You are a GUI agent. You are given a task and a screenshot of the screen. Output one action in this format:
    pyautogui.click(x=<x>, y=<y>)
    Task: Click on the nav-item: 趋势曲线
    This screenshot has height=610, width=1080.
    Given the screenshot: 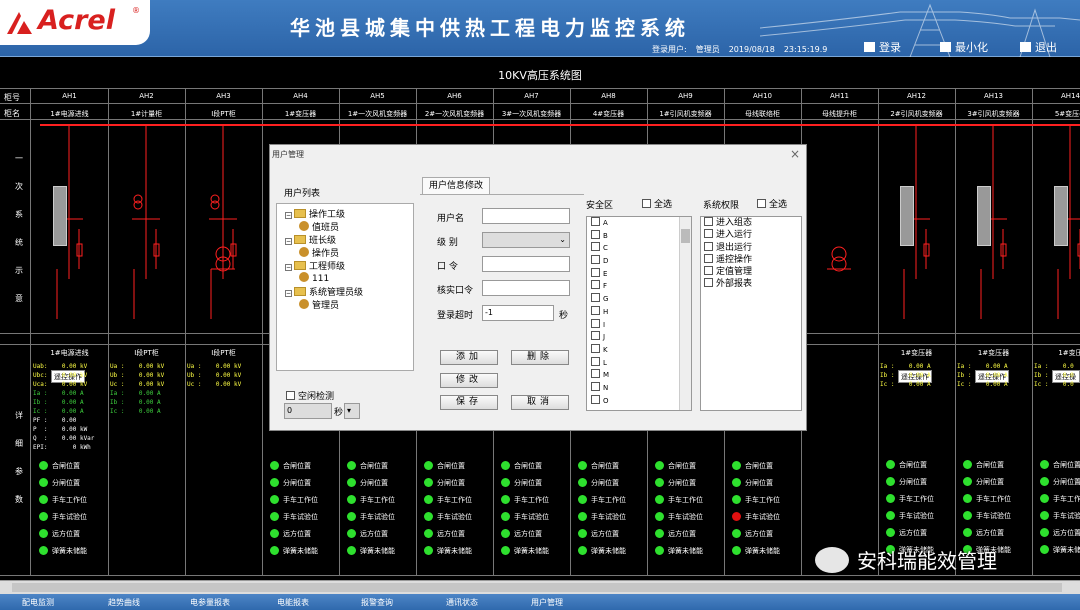 What is the action you would take?
    pyautogui.click(x=124, y=602)
    